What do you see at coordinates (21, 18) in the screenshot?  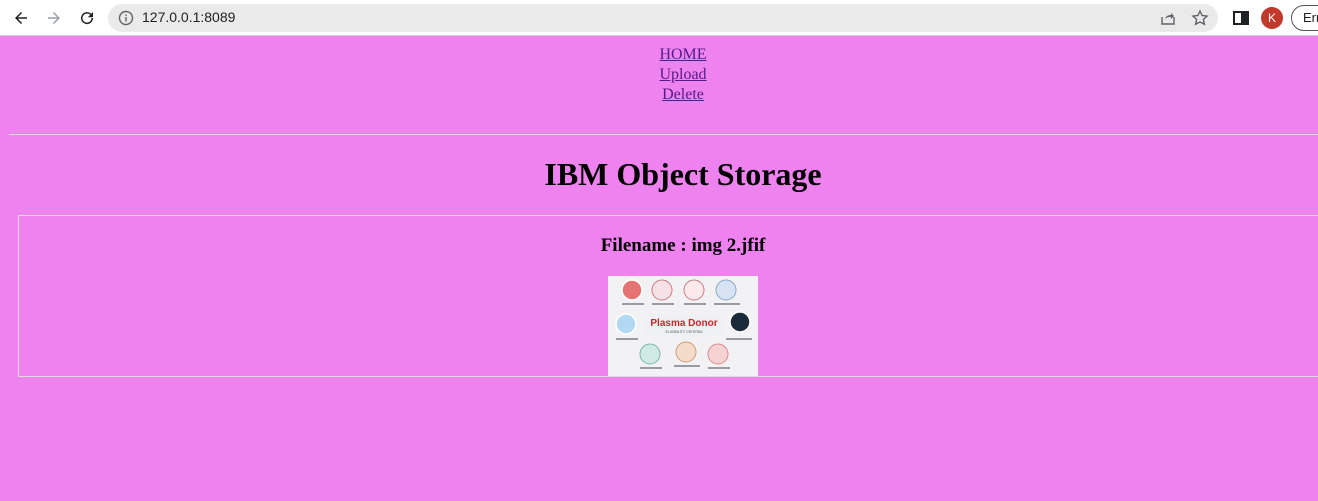 I see `back-arrow-icon` at bounding box center [21, 18].